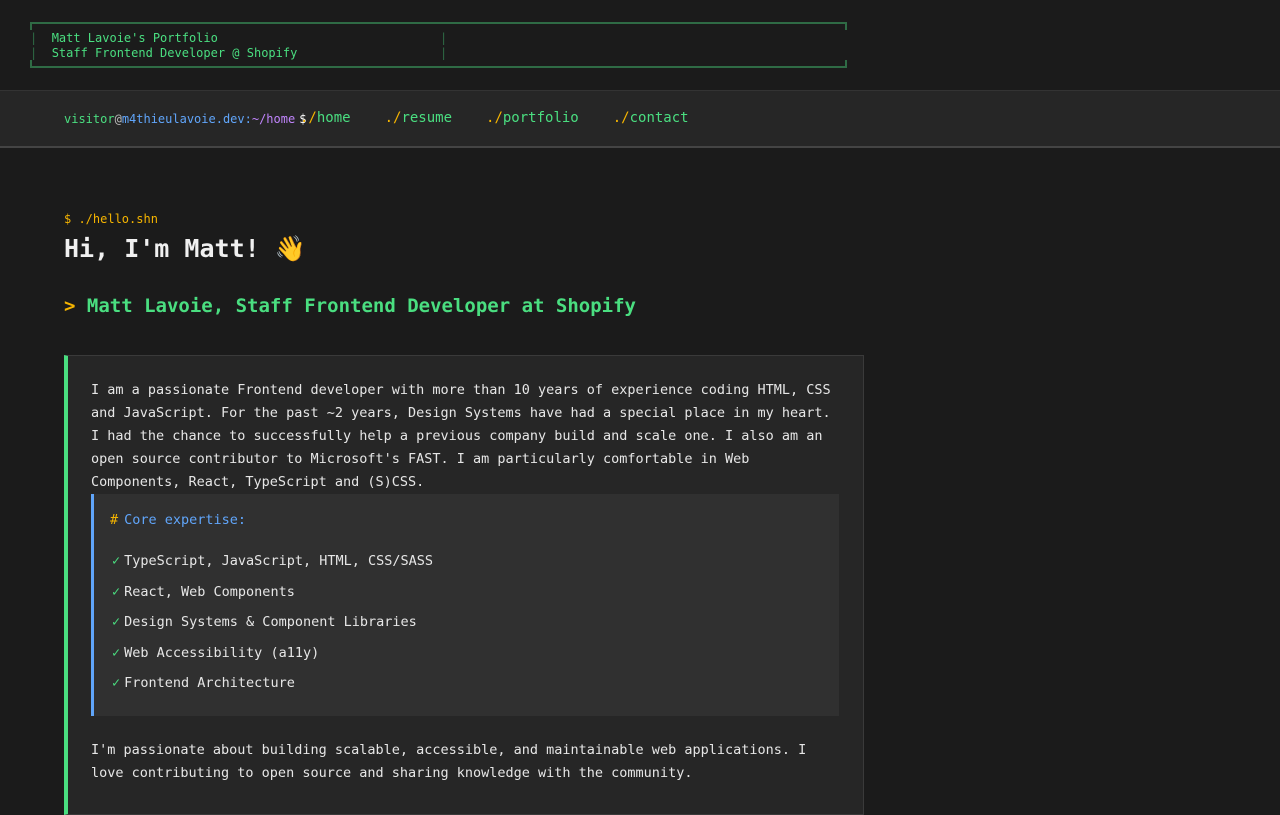 The width and height of the screenshot is (1280, 815). What do you see at coordinates (651, 118) in the screenshot?
I see `nav-link-contact: ./contact` at bounding box center [651, 118].